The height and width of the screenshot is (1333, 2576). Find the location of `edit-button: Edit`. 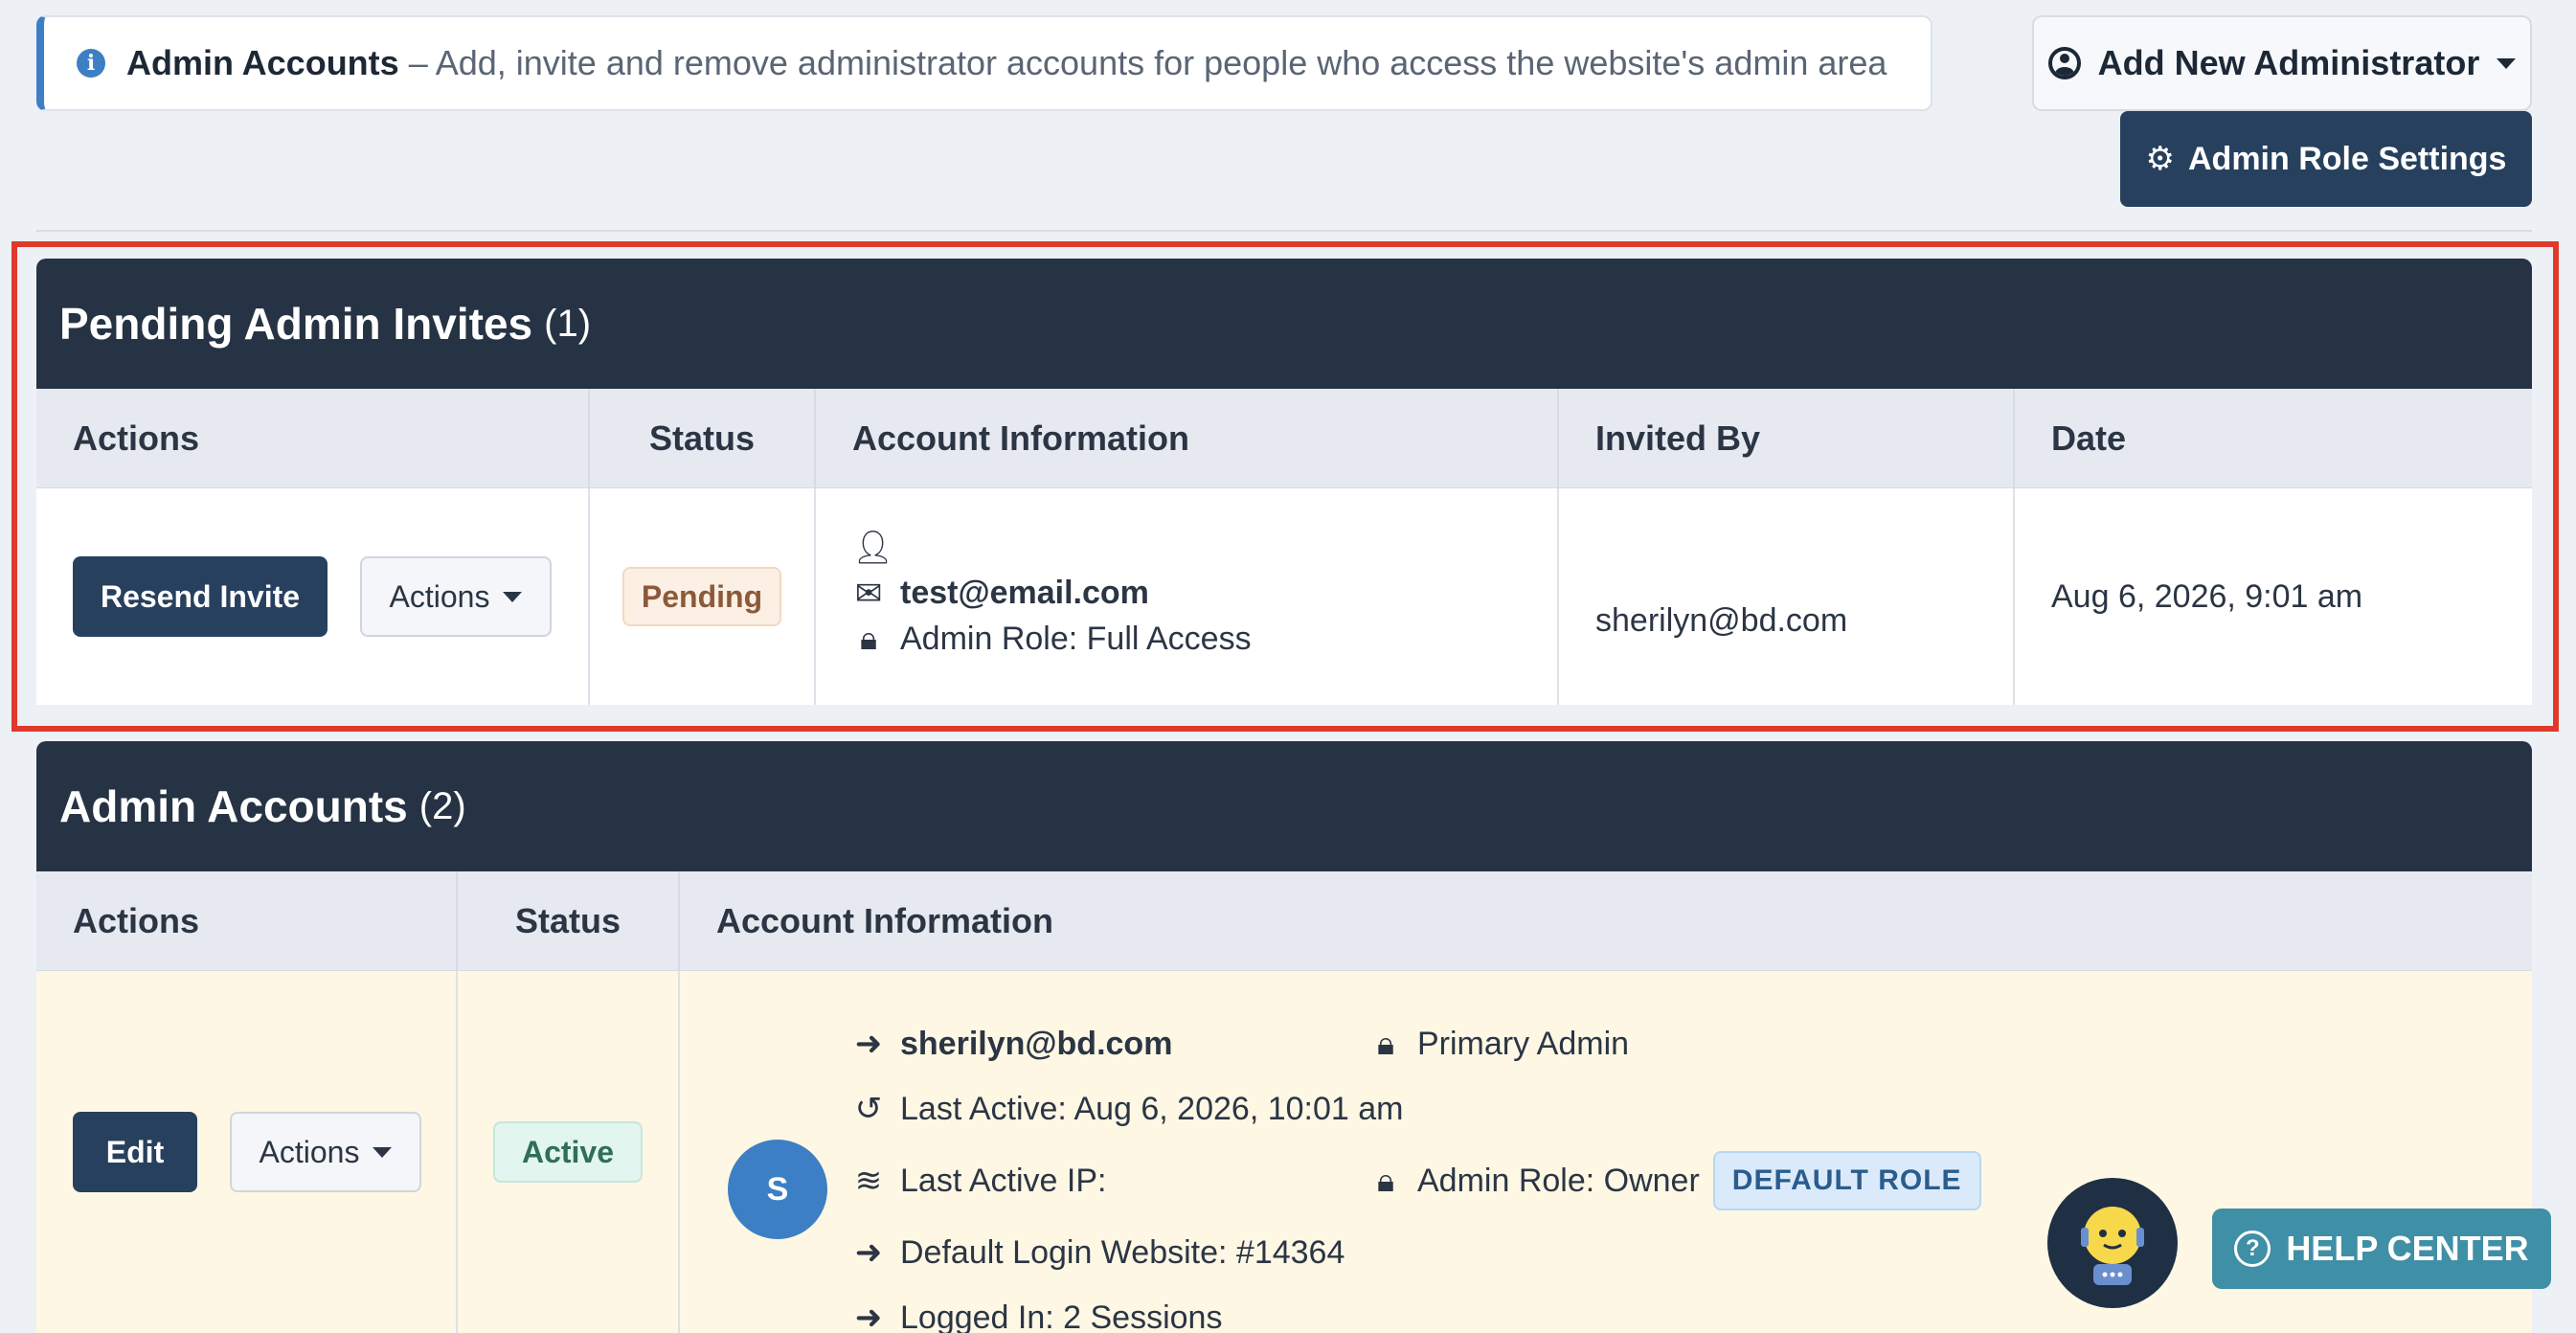

edit-button: Edit is located at coordinates (135, 1152).